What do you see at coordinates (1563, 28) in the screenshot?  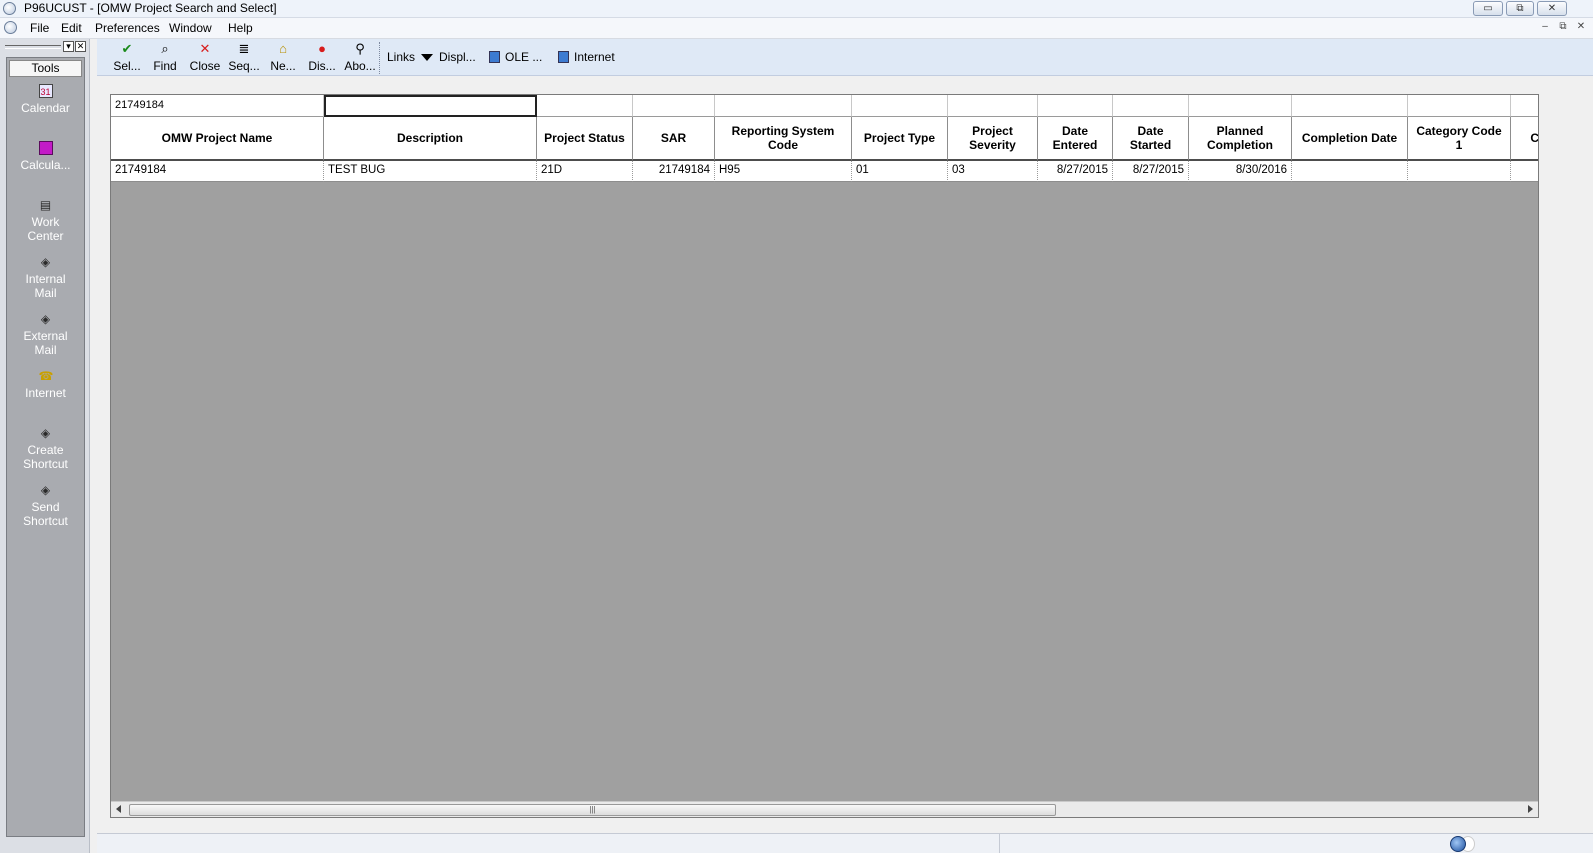 I see `mdi-restore-button: ⧉` at bounding box center [1563, 28].